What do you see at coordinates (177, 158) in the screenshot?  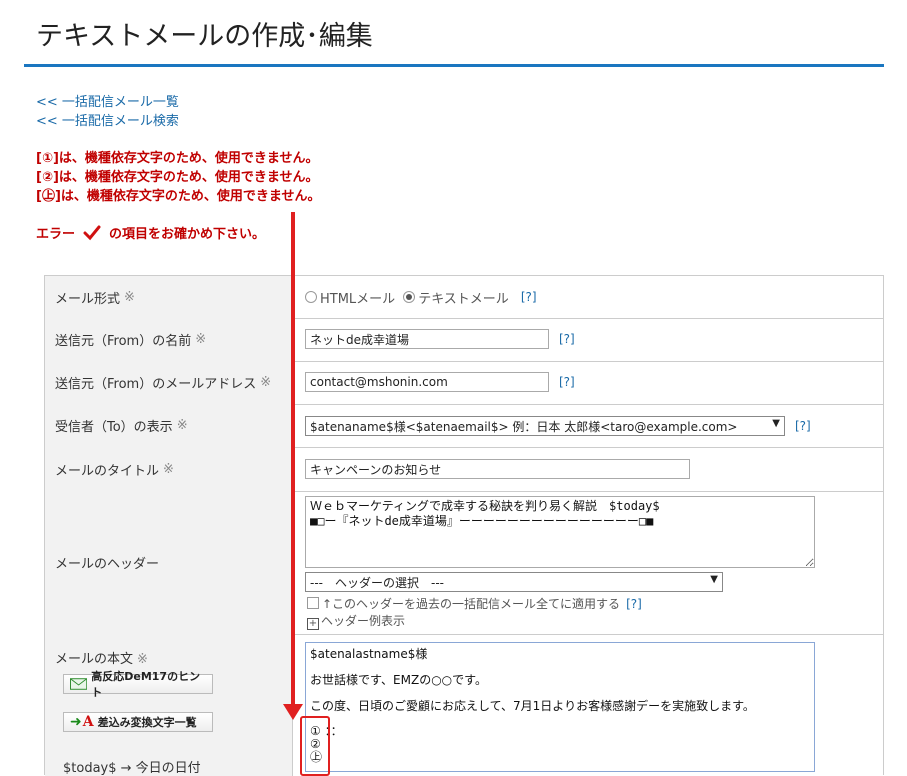 I see `error-message: [①]は、機種依存文字のため、使用できません。` at bounding box center [177, 158].